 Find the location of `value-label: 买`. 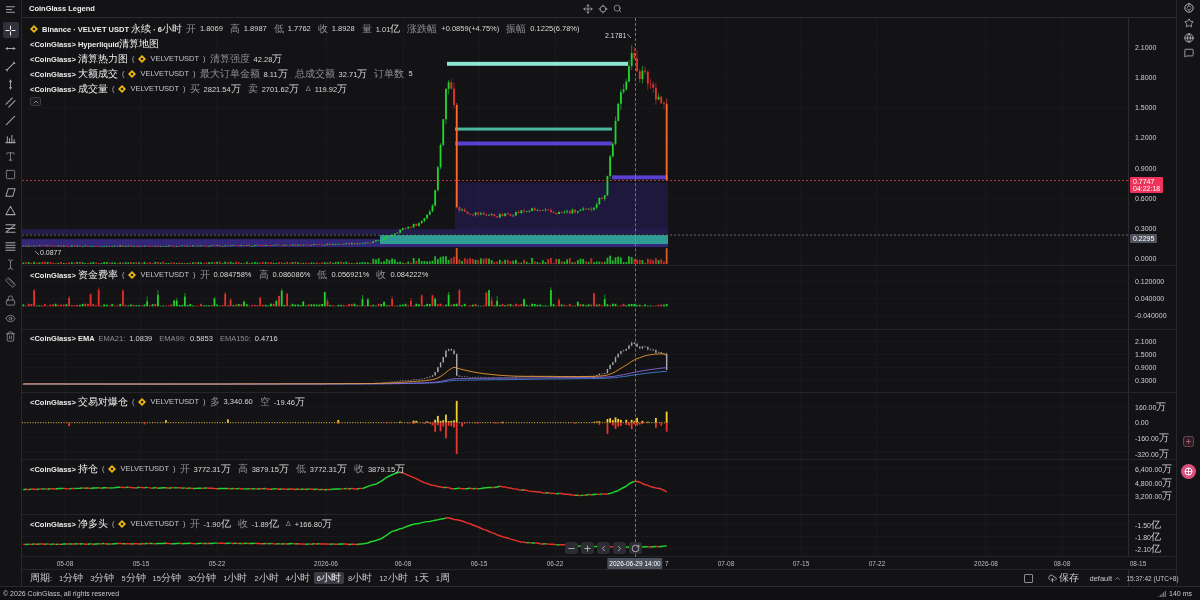

value-label: 买 is located at coordinates (194, 88).